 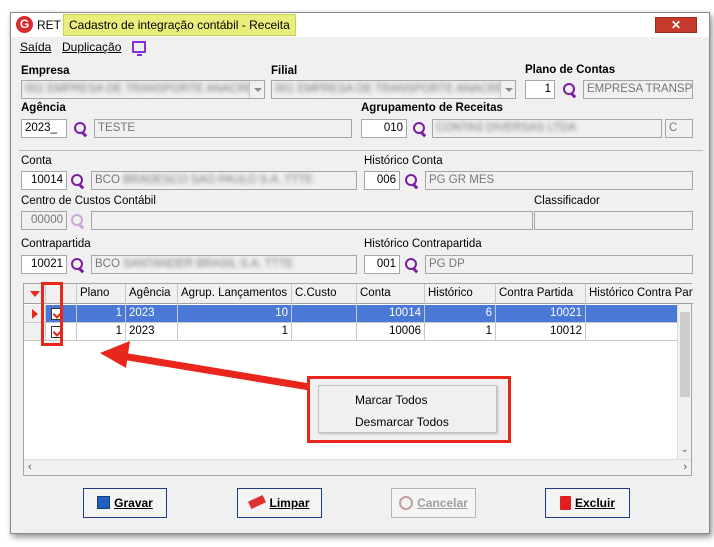 What do you see at coordinates (45, 71) in the screenshot?
I see `empresa-label: Empresa` at bounding box center [45, 71].